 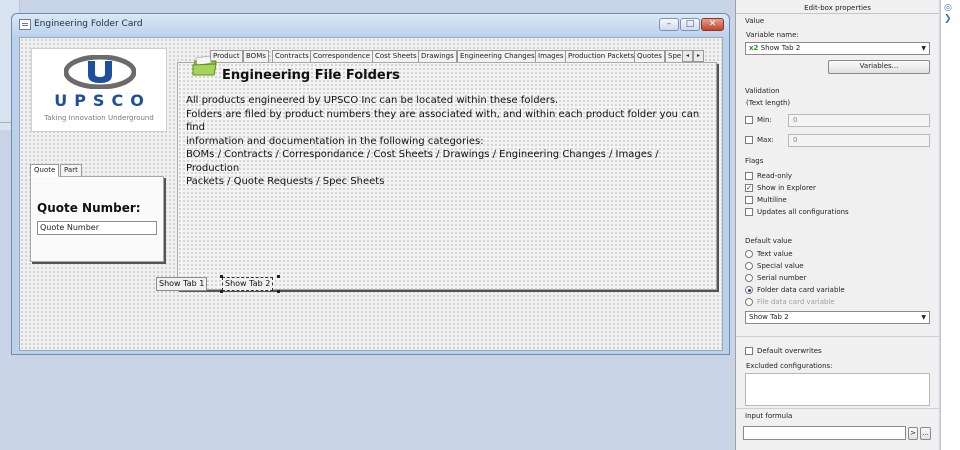 What do you see at coordinates (765, 140) in the screenshot?
I see `max-label: Max:` at bounding box center [765, 140].